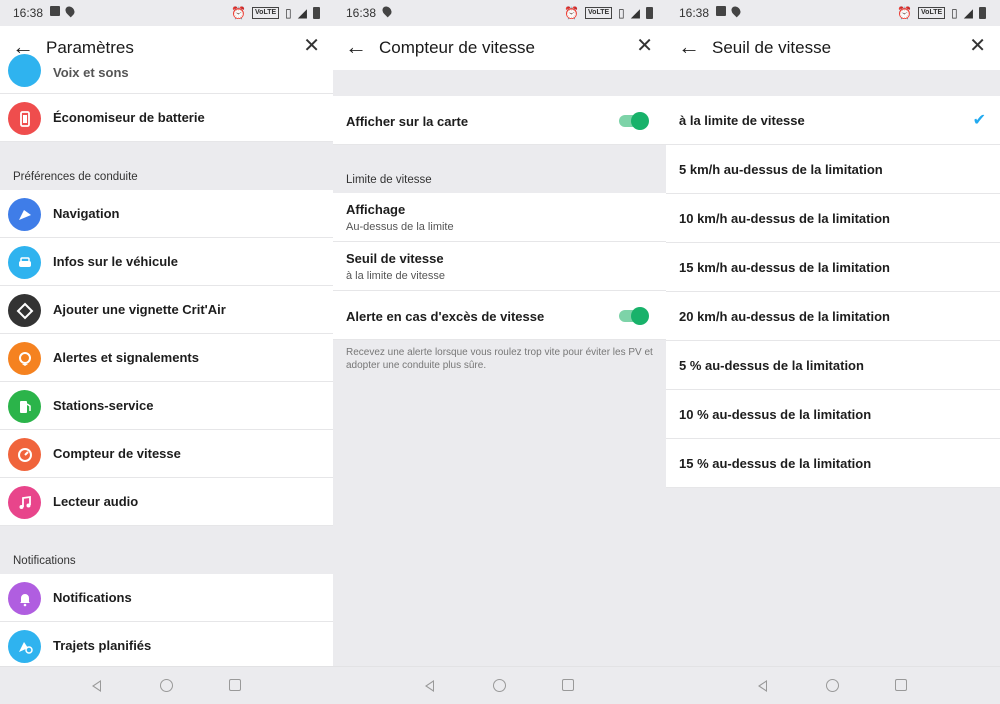  I want to click on list-item-label: Notifications, so click(92, 597).